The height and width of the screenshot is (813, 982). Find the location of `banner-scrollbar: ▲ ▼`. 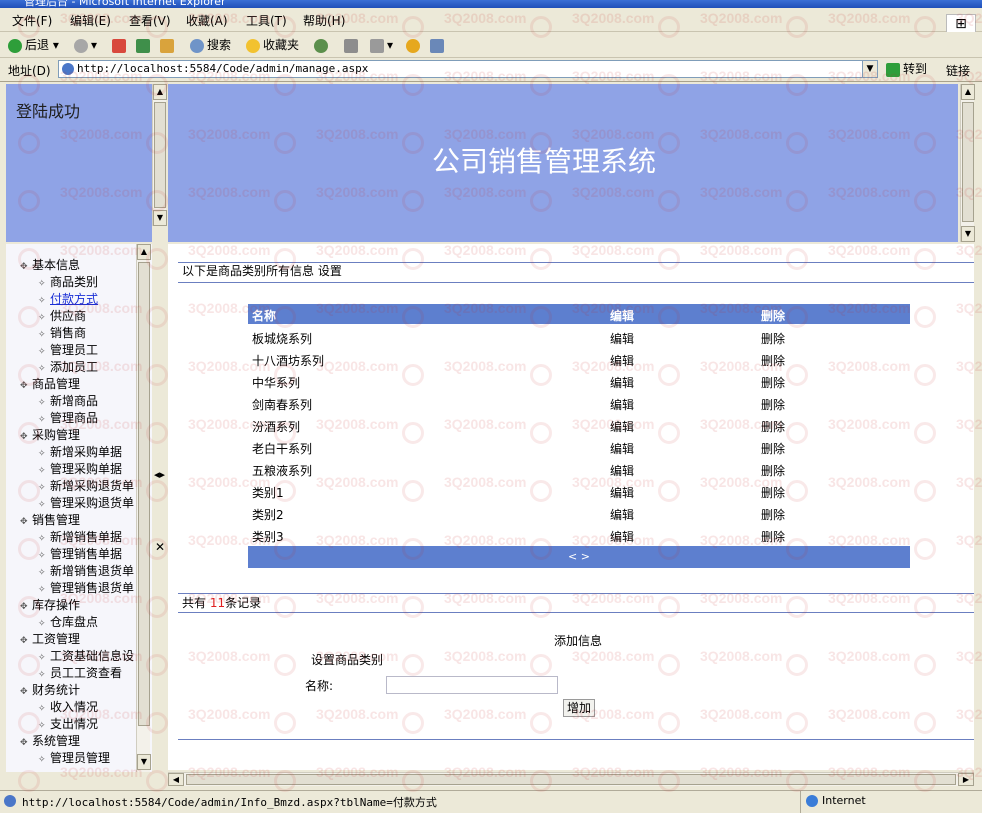

banner-scrollbar: ▲ ▼ is located at coordinates (967, 163).